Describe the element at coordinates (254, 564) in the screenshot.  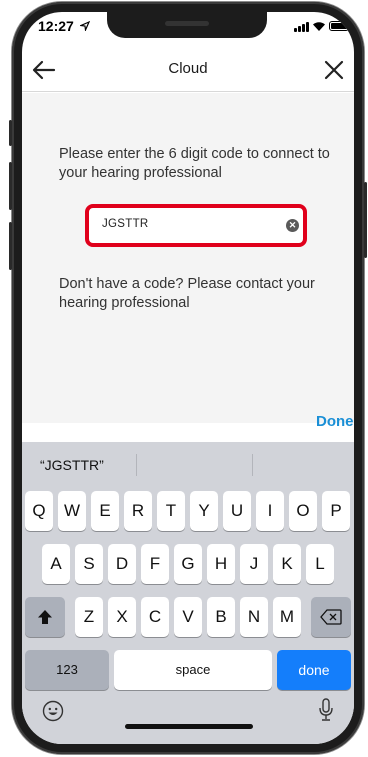
I see `key-j: J` at that location.